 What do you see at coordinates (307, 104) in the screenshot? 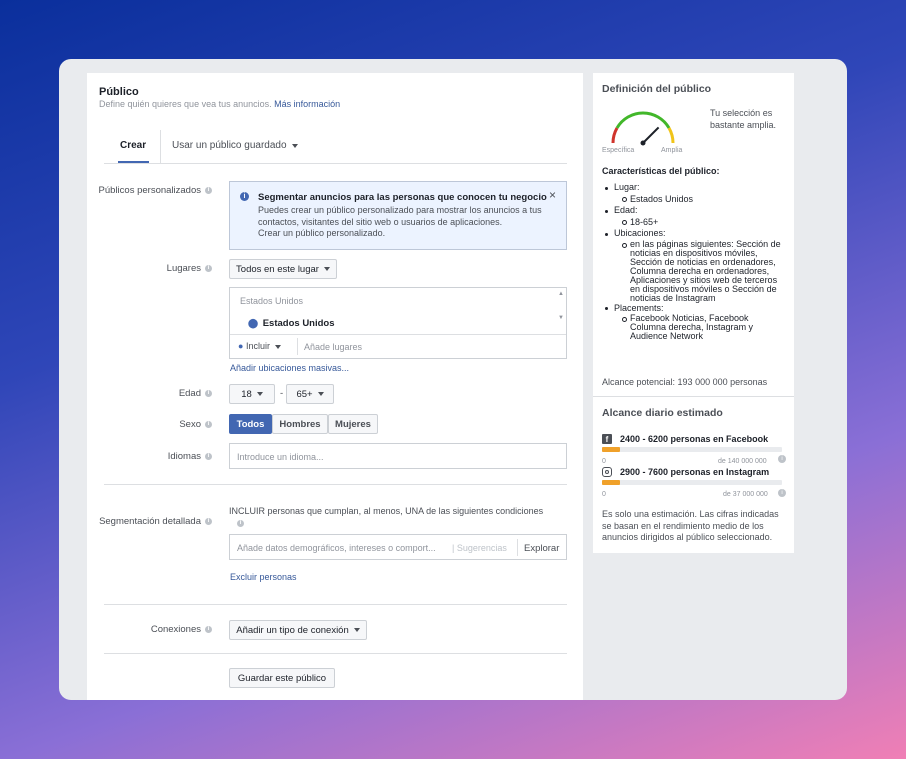
I see `more-info-link: Más información` at bounding box center [307, 104].